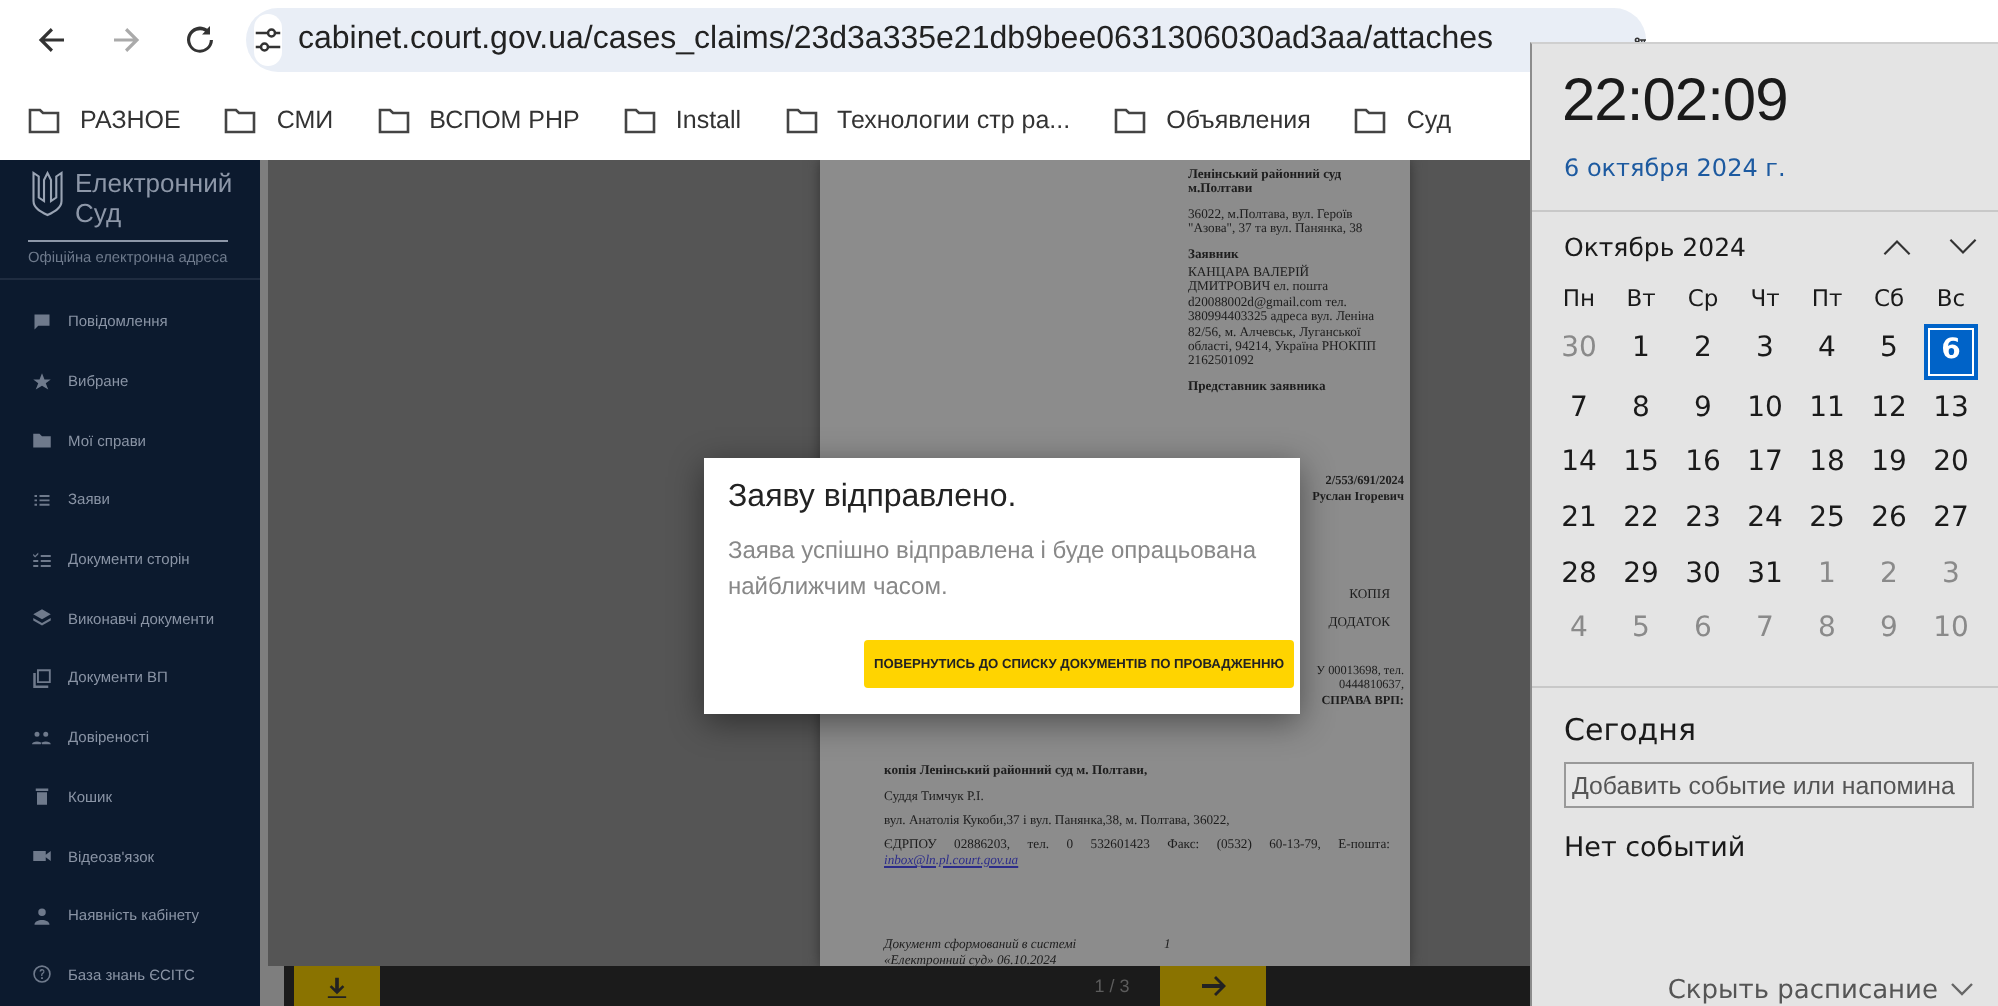 The width and height of the screenshot is (1998, 1006). Describe the element at coordinates (1769, 785) in the screenshot. I see `event-input-field: Добавить событие или напомина` at that location.